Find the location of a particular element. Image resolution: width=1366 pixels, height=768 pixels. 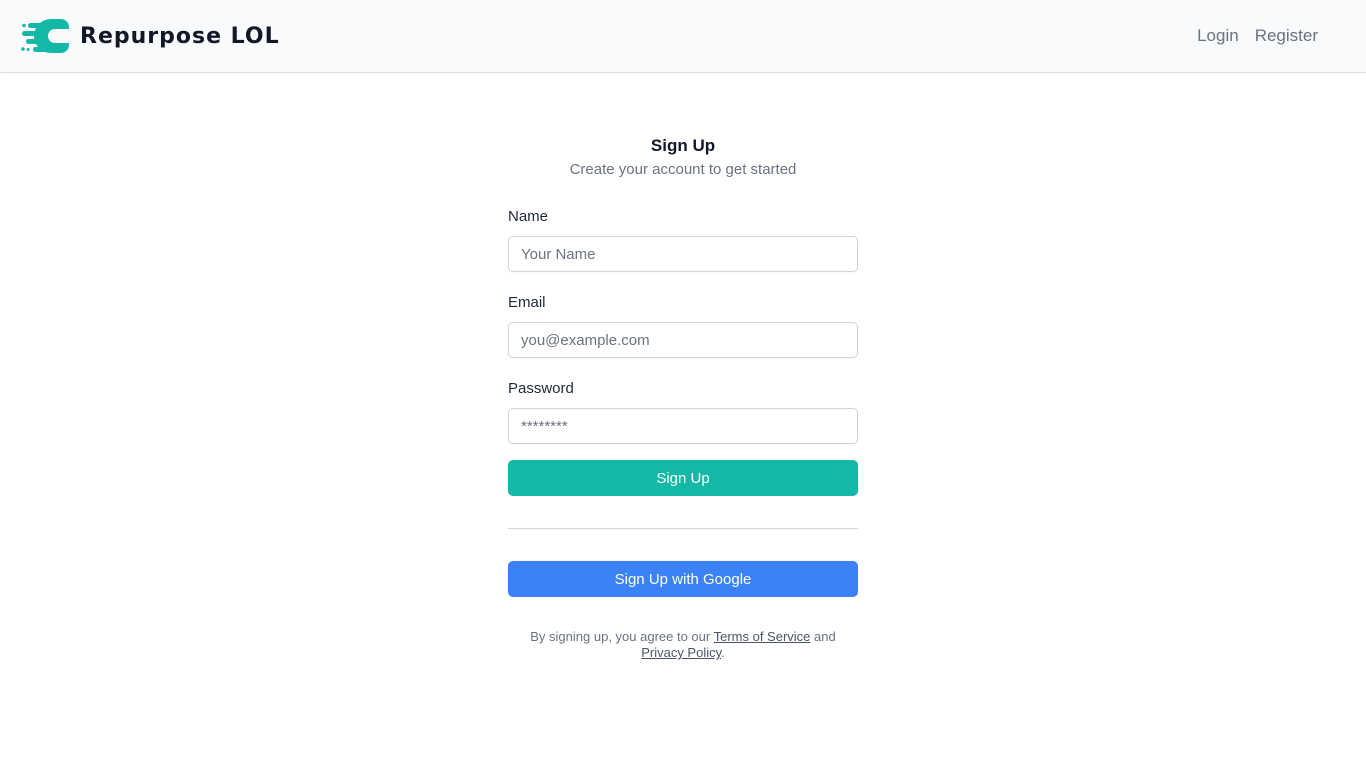

register-link: Register is located at coordinates (1286, 36).